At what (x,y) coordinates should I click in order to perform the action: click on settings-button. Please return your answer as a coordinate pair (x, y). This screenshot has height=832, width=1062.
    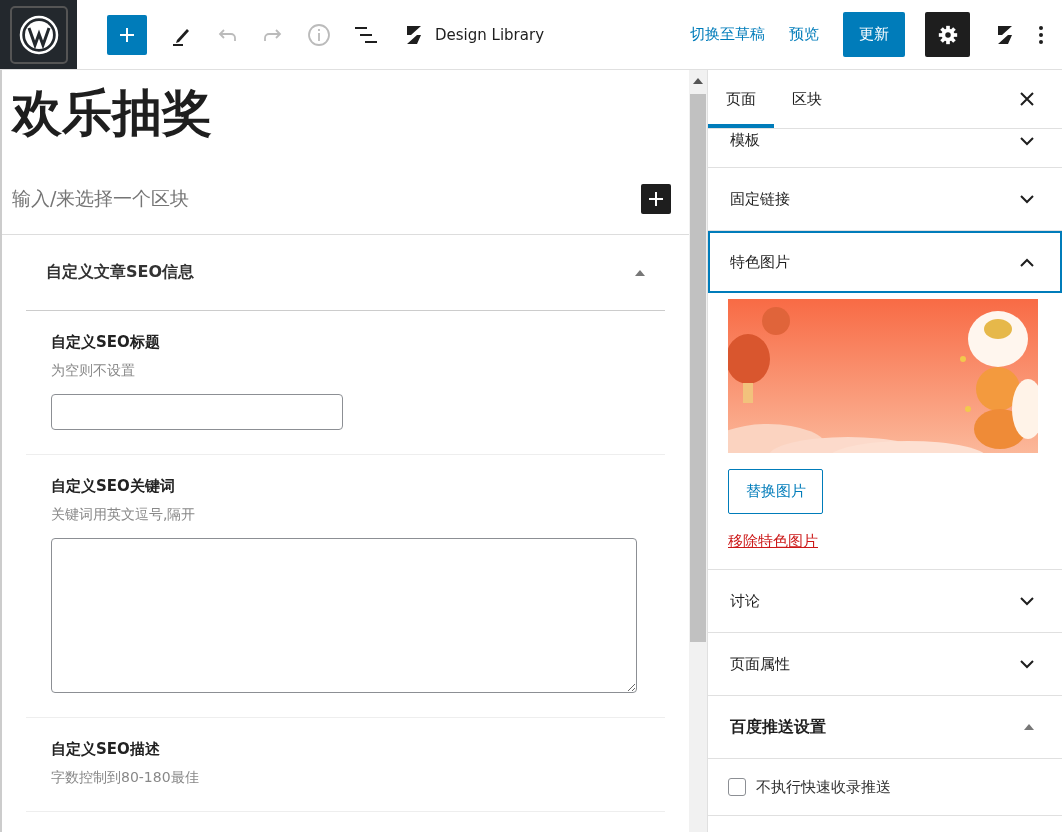
    Looking at the image, I should click on (947, 34).